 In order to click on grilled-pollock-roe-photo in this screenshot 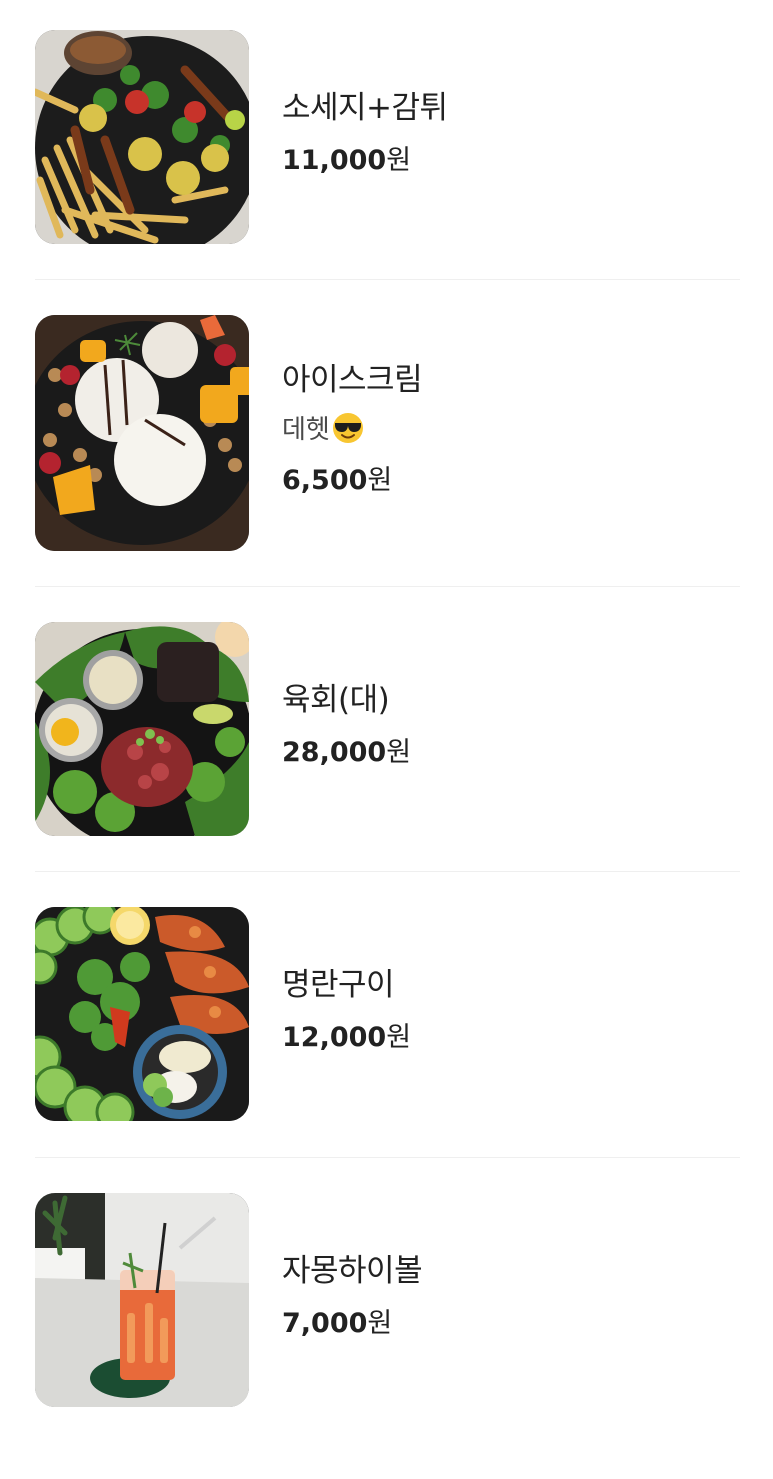, I will do `click(142, 1014)`.